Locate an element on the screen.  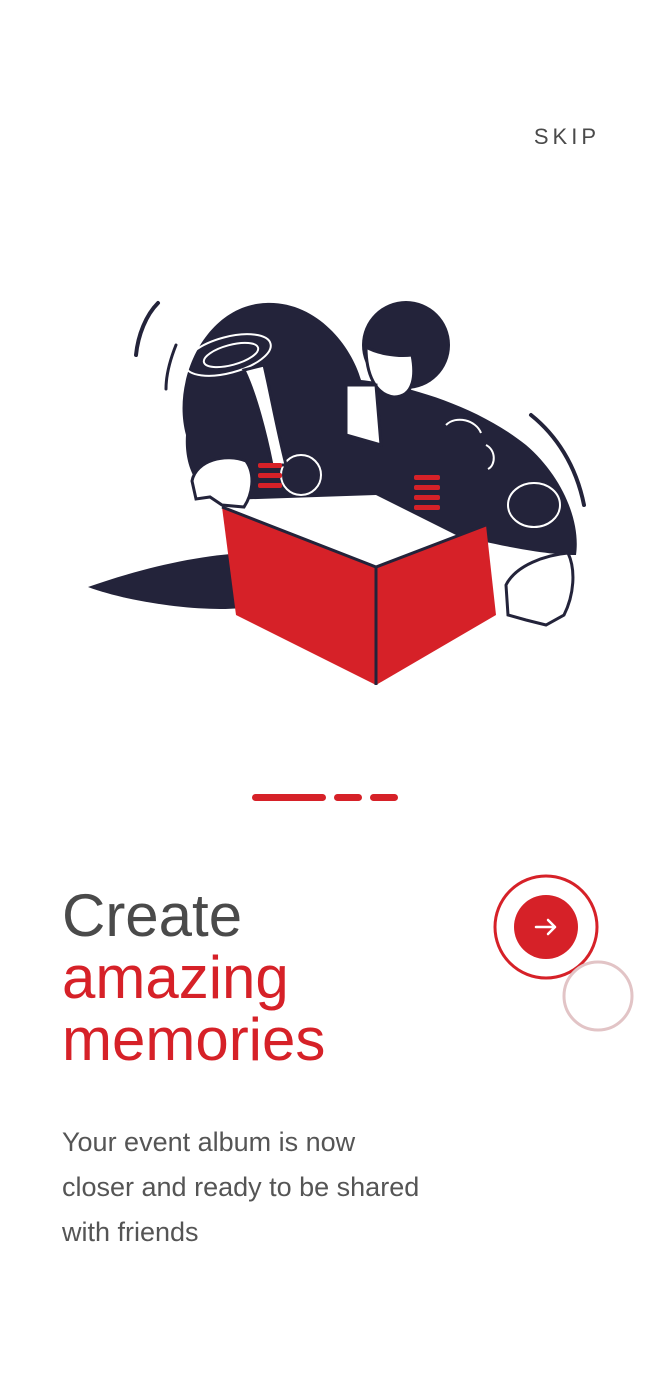
page-indicator is located at coordinates (325, 798).